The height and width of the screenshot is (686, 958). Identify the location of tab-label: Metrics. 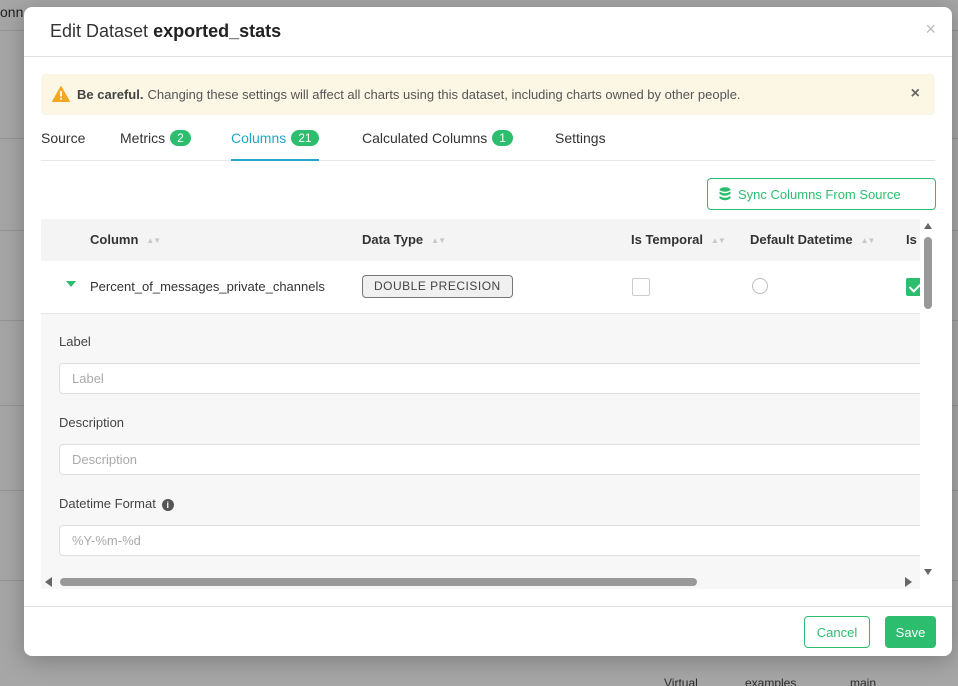
(143, 138).